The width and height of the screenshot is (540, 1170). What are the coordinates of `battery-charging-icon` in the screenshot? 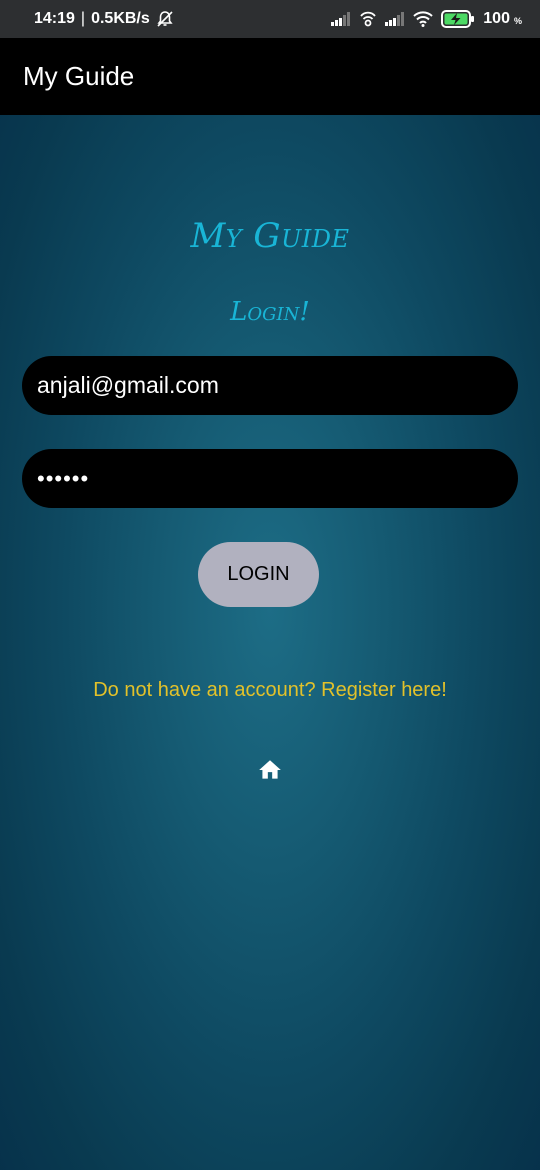 It's located at (458, 19).